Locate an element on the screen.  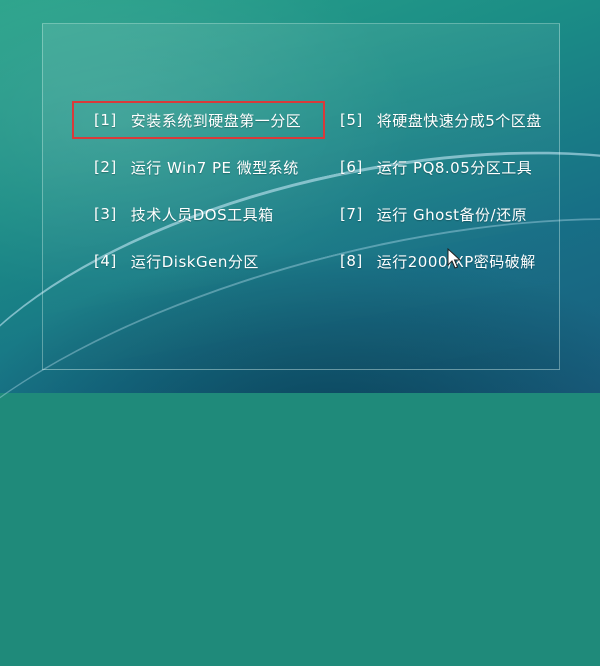
menu-item-number: [2] is located at coordinates (105, 167).